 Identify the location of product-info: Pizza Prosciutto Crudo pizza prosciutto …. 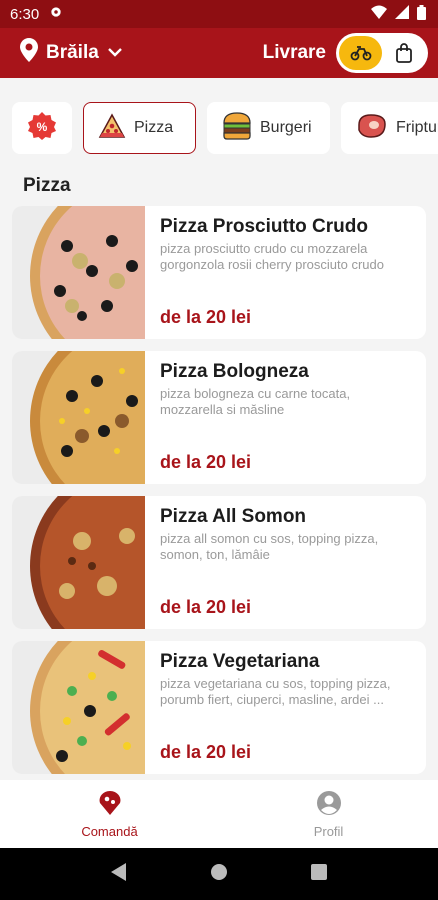
(285, 272).